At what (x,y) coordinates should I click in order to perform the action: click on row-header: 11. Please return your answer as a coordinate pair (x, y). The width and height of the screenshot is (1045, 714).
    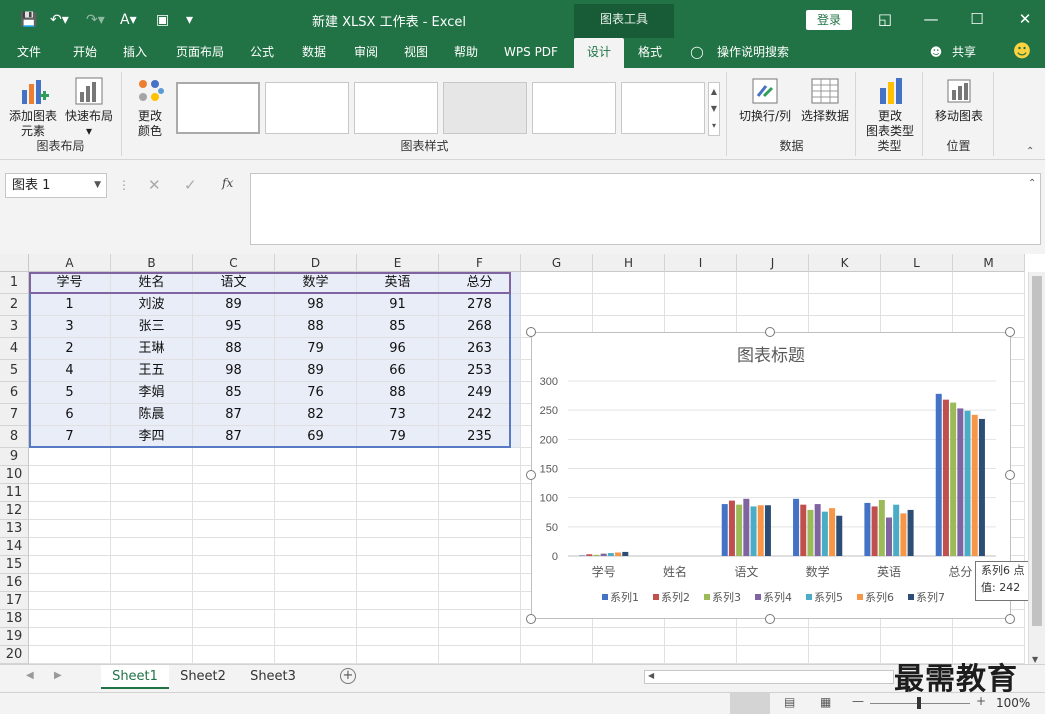
    Looking at the image, I should click on (14, 493).